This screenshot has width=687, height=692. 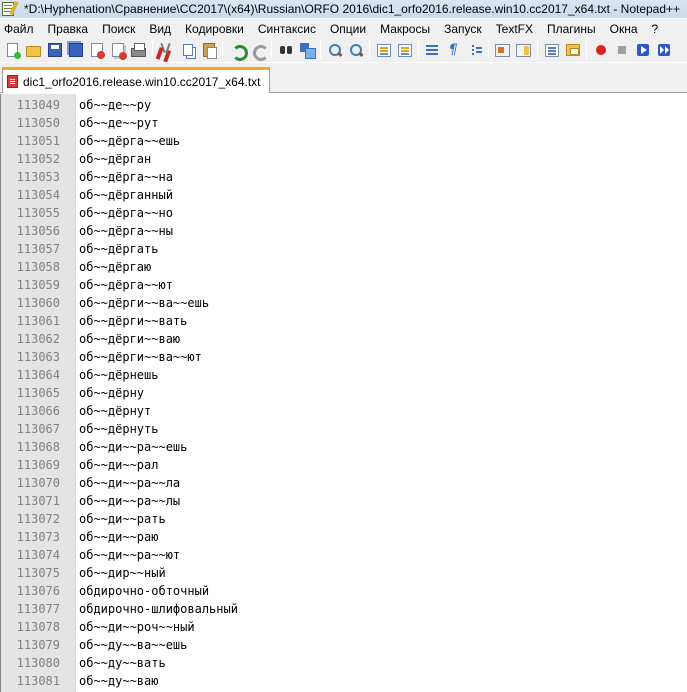 What do you see at coordinates (115, 105) in the screenshot?
I see `line-text: об~~де~~ру` at bounding box center [115, 105].